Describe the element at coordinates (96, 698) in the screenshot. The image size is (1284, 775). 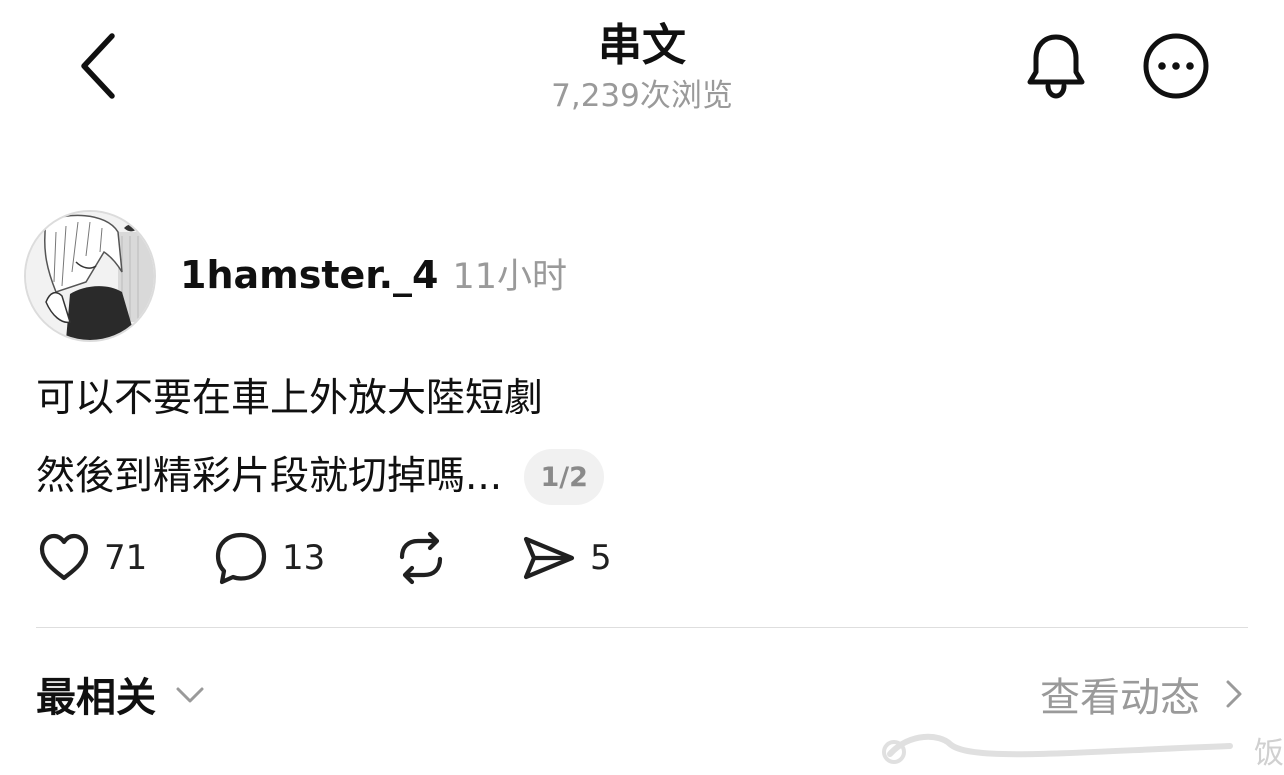
I see `sort-label: 最相关` at that location.